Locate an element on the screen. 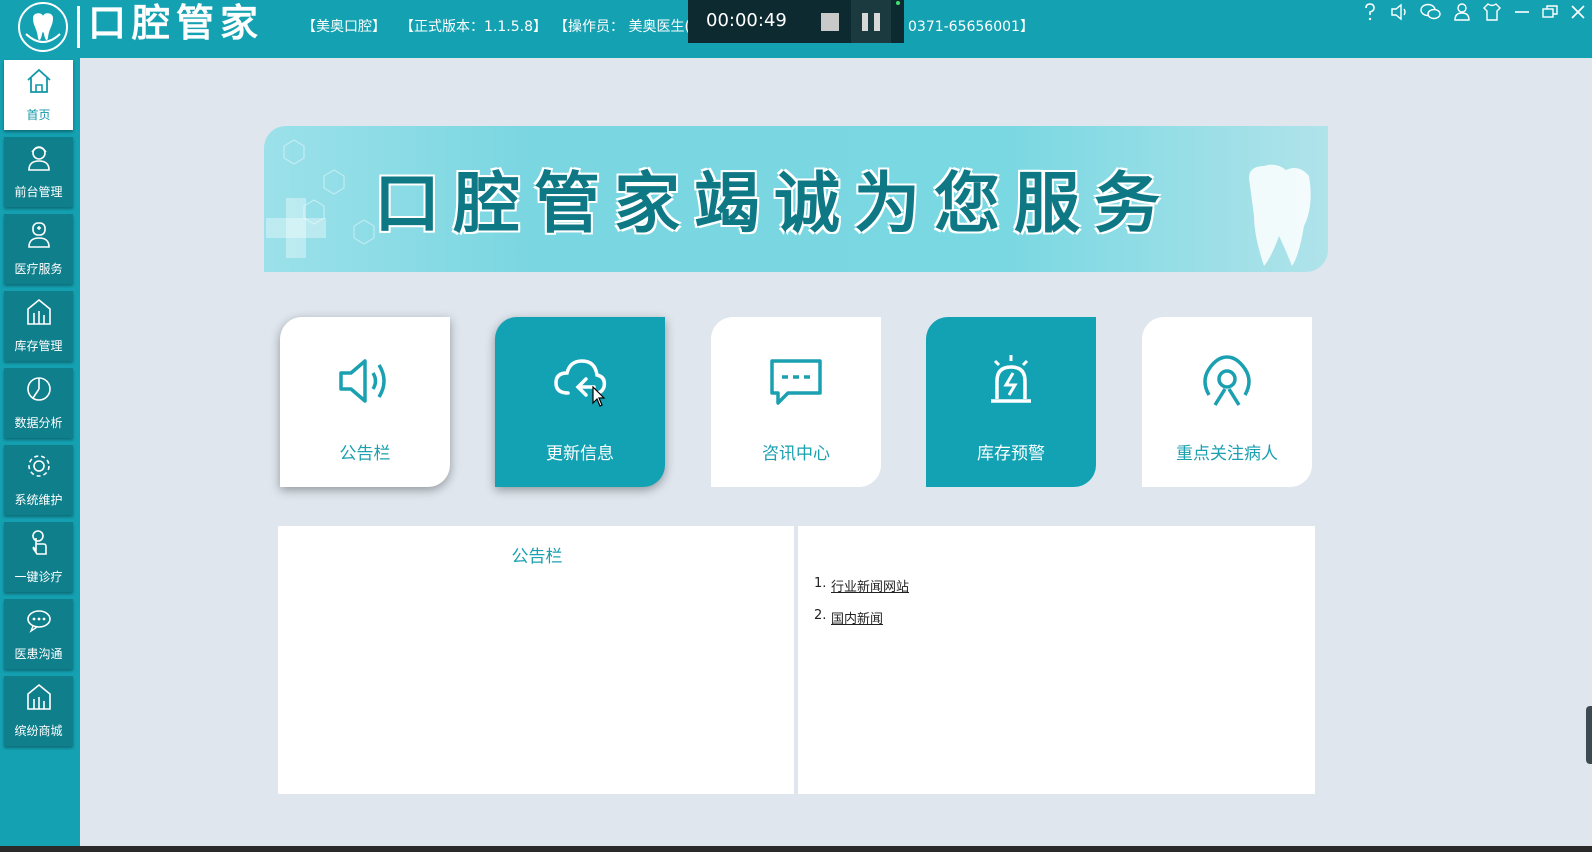  taskbar-strip is located at coordinates (796, 849).